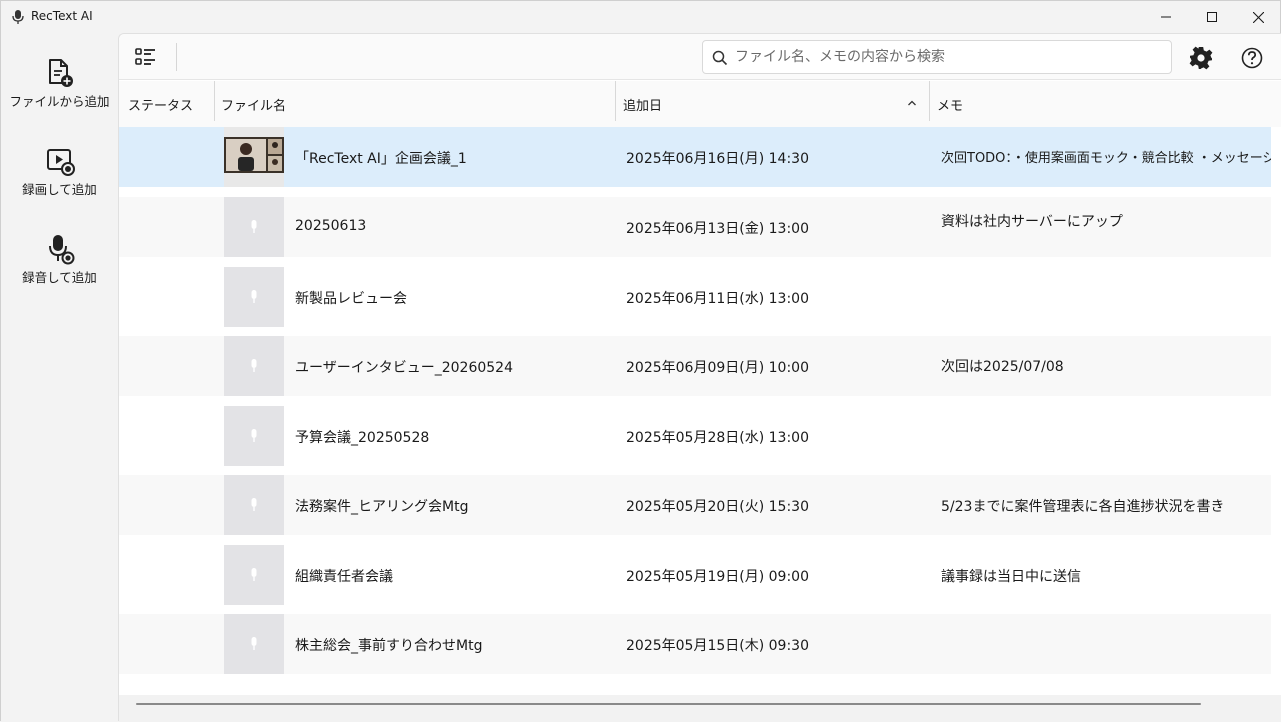  Describe the element at coordinates (717, 646) in the screenshot. I see `added-date: 2025年05月15日(木) 09:30` at that location.